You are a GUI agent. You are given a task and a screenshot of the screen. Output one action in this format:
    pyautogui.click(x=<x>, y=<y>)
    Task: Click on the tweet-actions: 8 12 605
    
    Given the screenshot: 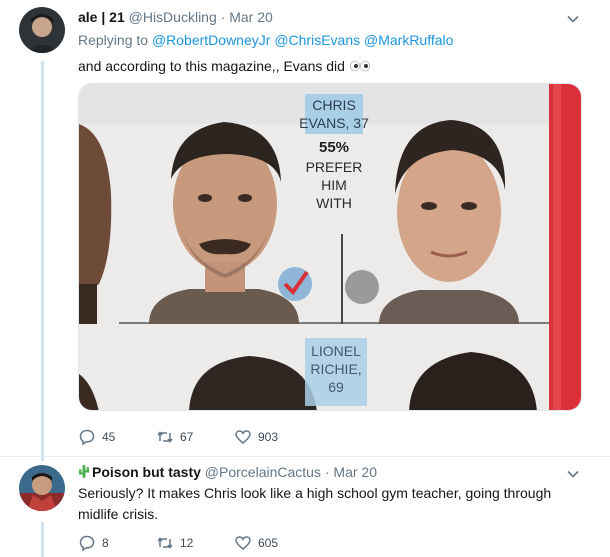 What is the action you would take?
    pyautogui.click(x=195, y=543)
    